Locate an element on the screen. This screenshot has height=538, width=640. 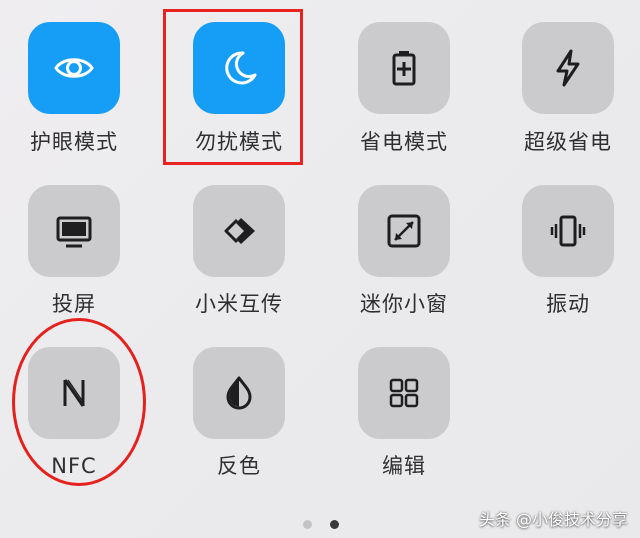
tile-cast is located at coordinates (74, 231).